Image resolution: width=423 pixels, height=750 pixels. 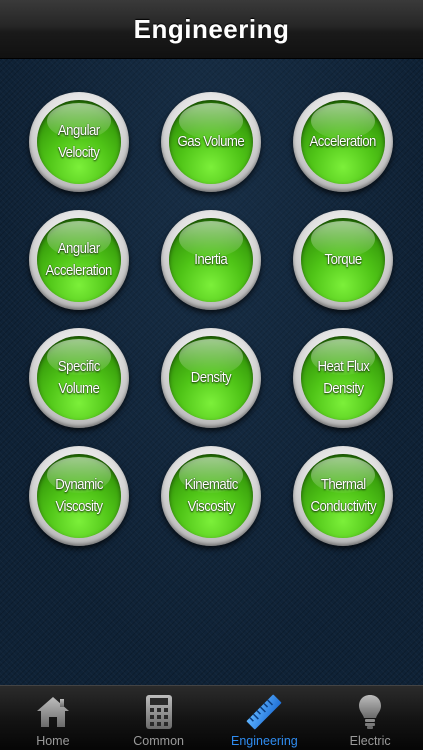 I want to click on torque-button: Torque, so click(x=343, y=260).